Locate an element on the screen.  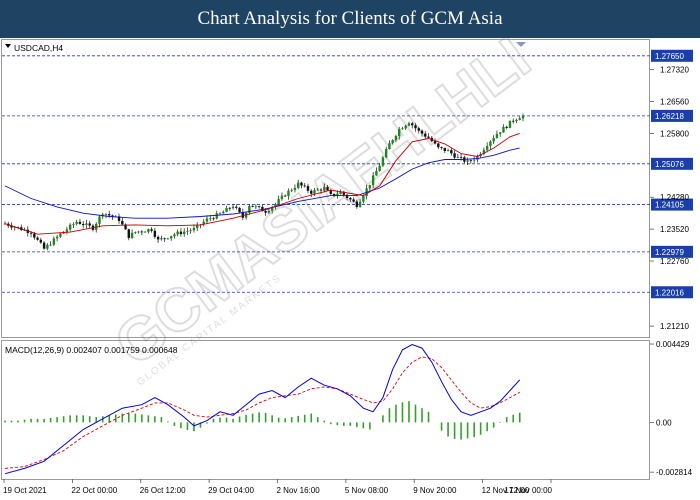
macd-tick-label: -0.002814 is located at coordinates (674, 472).